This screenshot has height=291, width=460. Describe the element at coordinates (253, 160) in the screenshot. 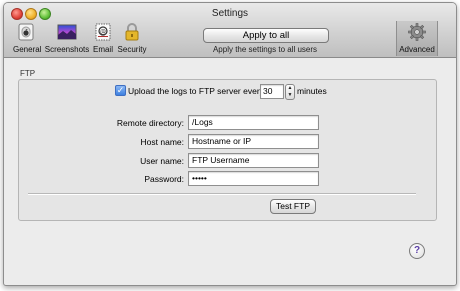

I see `user-name-field: FTP Username` at that location.